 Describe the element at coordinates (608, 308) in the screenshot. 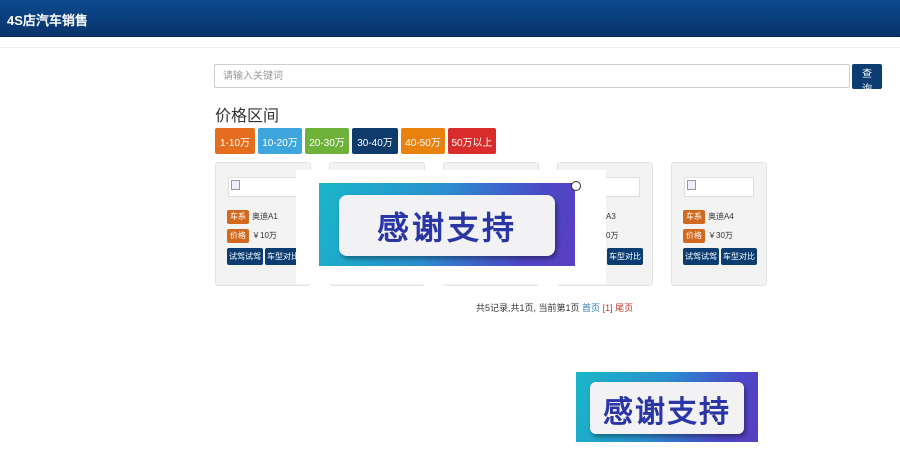

I see `current-page-link: [1]` at that location.